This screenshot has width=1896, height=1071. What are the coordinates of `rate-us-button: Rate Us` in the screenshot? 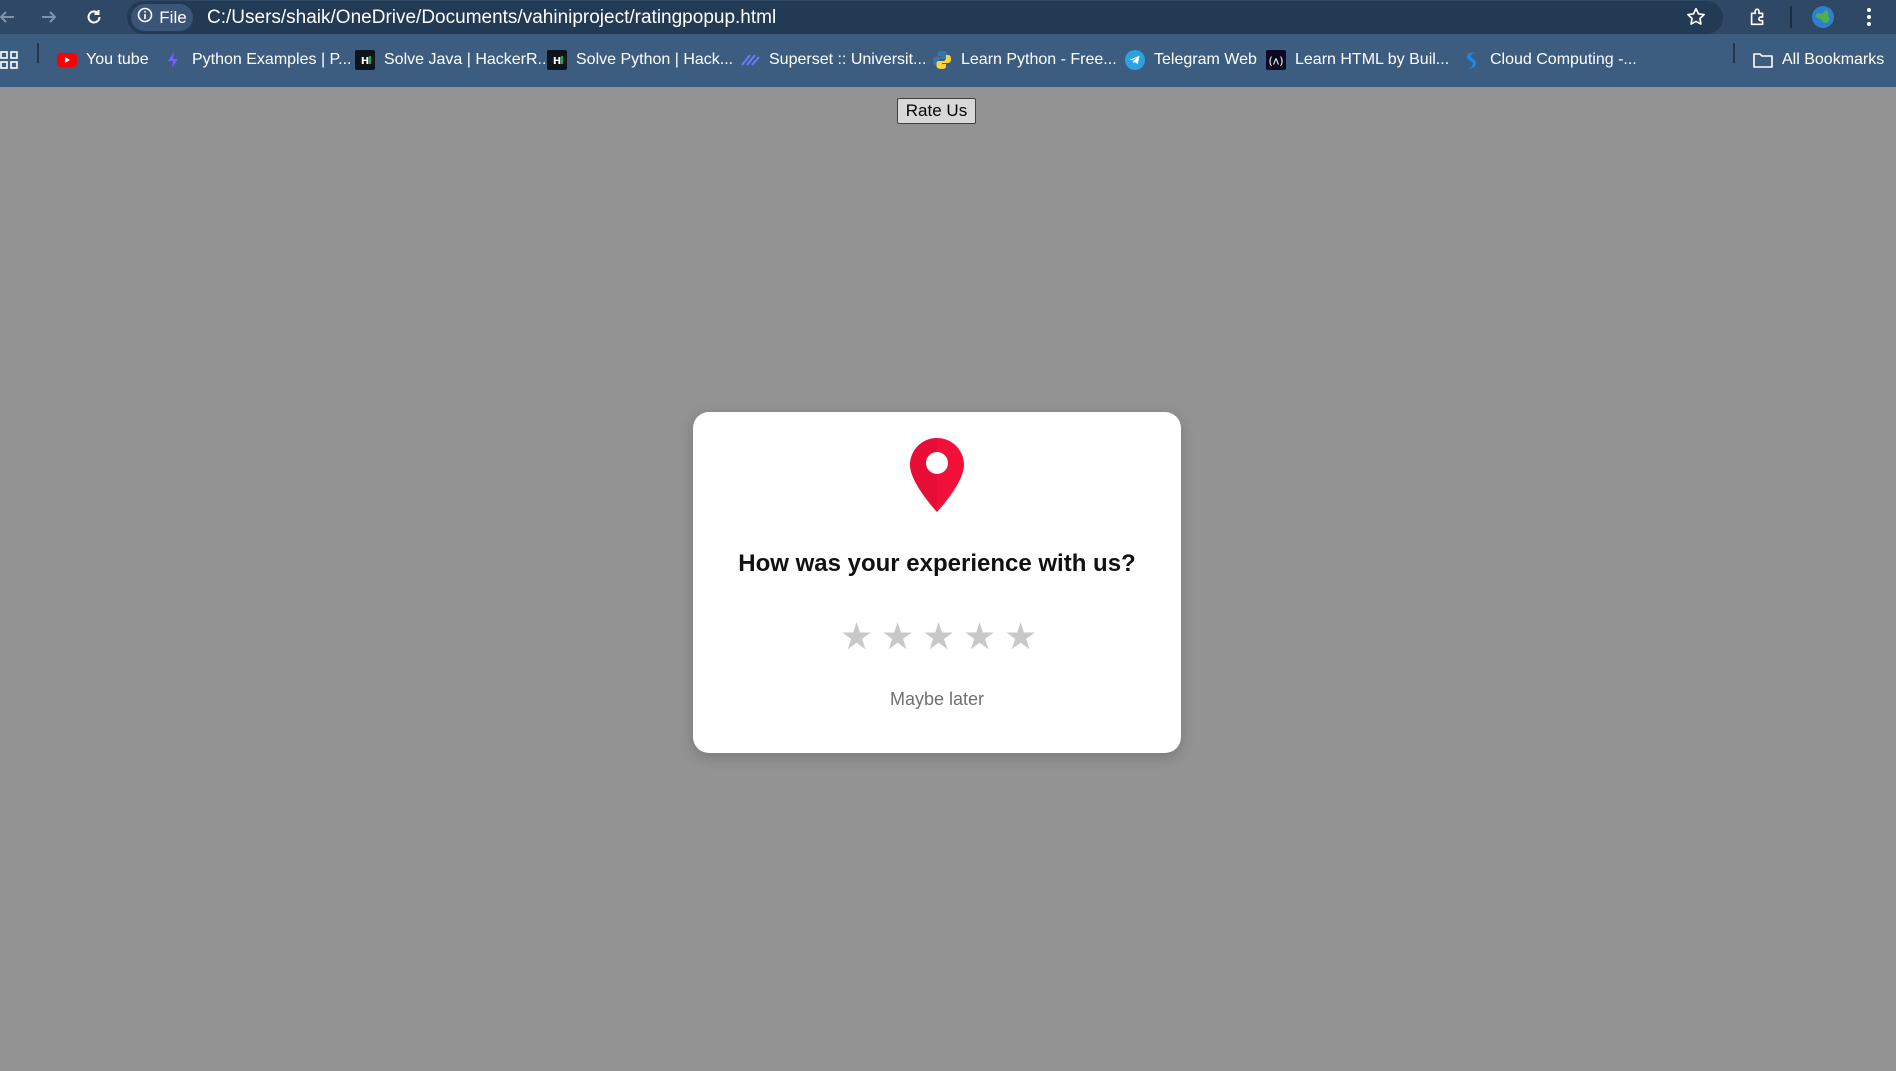 It's located at (936, 111).